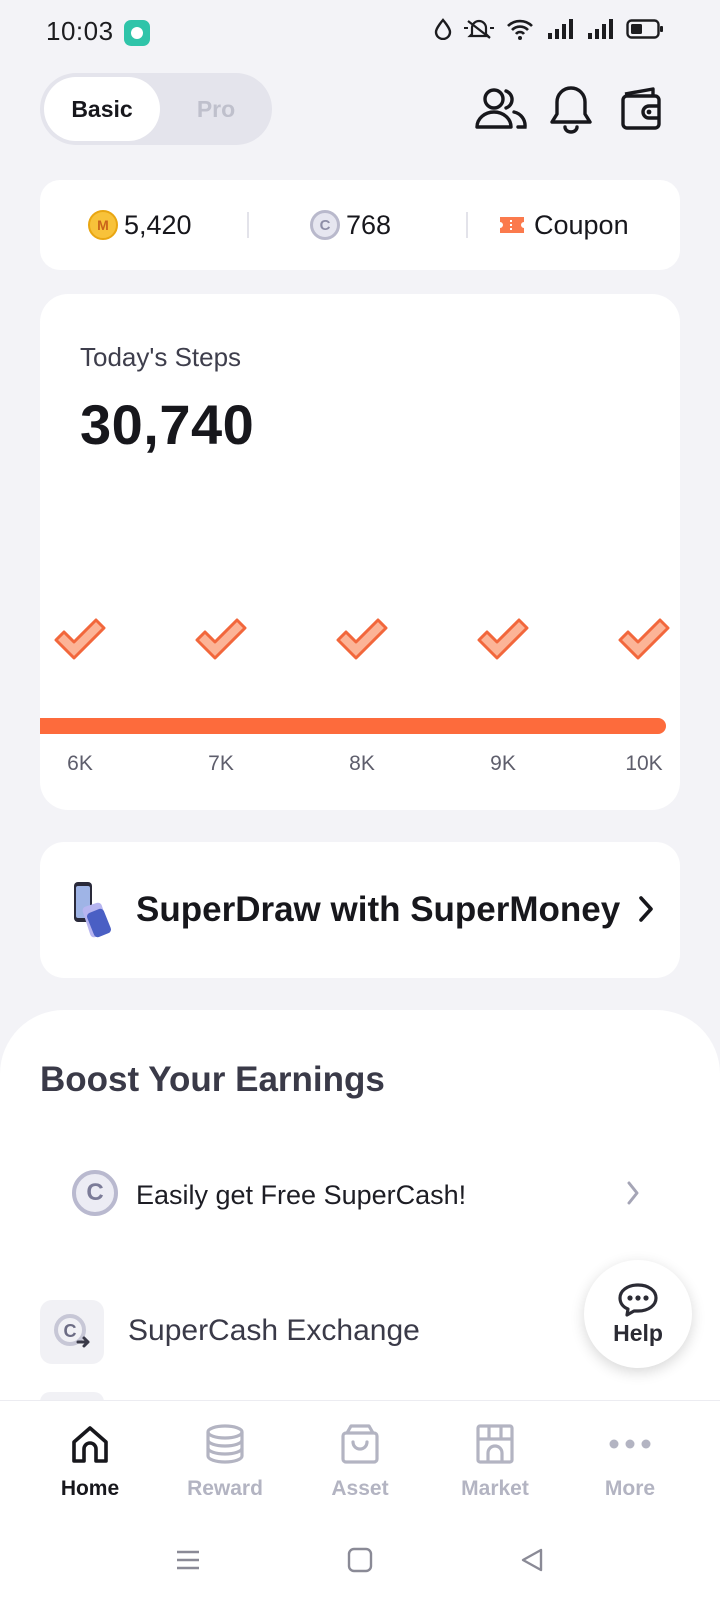 Image resolution: width=720 pixels, height=1600 pixels. I want to click on milestone-label: 10K, so click(644, 763).